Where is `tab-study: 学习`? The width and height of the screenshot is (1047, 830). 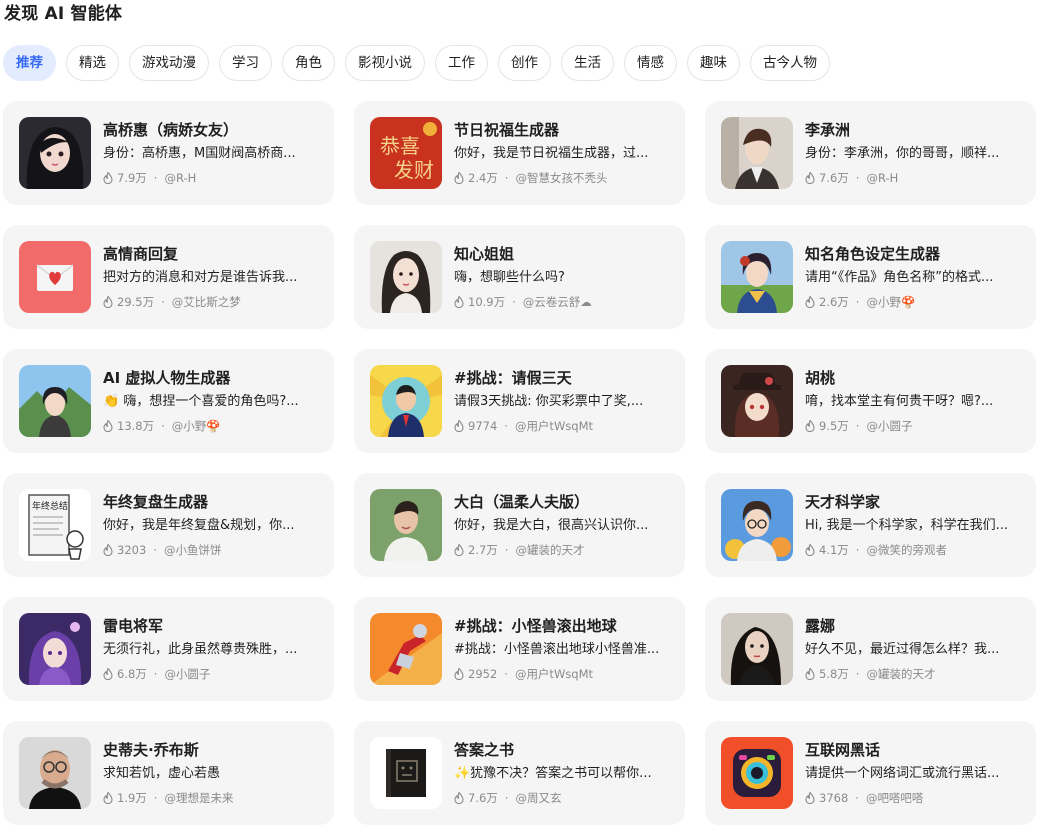 tab-study: 学习 is located at coordinates (245, 63).